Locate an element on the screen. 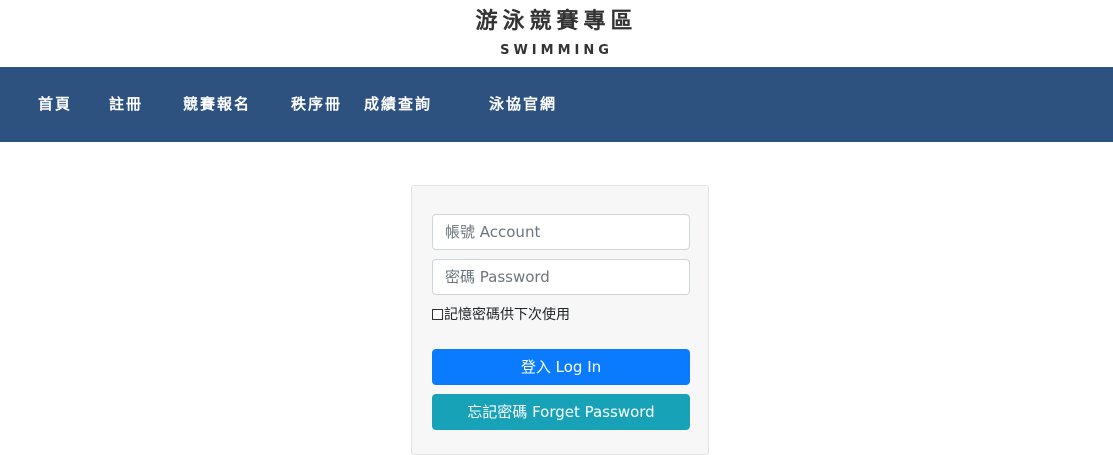 The image size is (1113, 455). site-header: 游泳競賽專區 SWIMMING is located at coordinates (556, 33).